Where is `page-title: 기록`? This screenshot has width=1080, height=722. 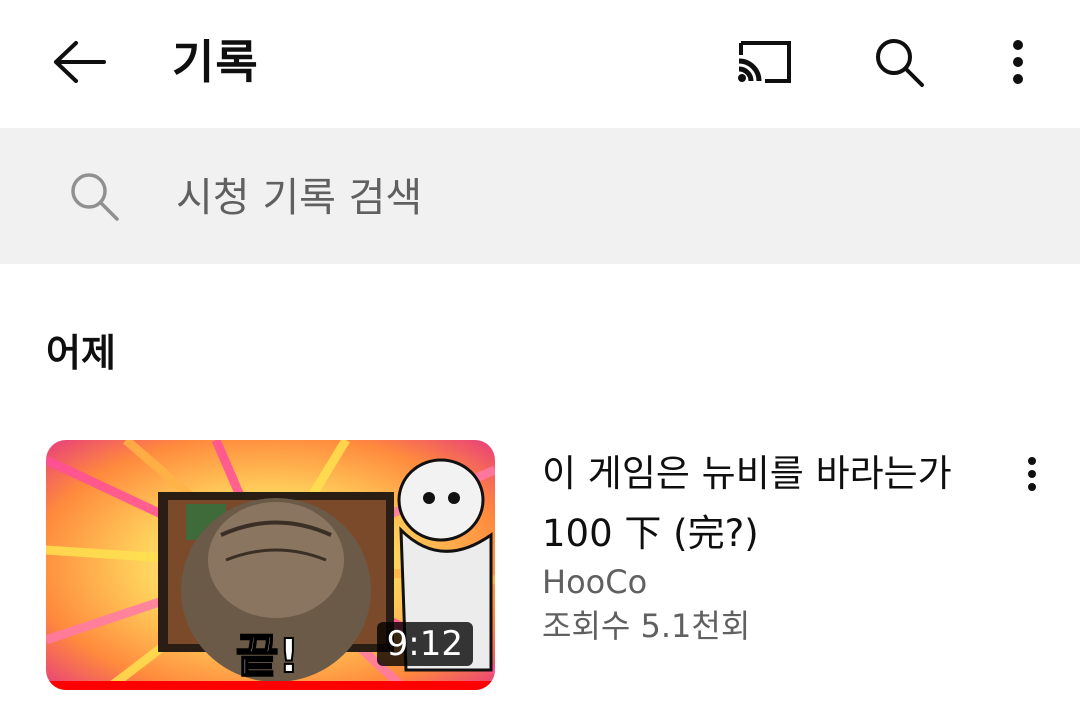
page-title: 기록 is located at coordinates (215, 62).